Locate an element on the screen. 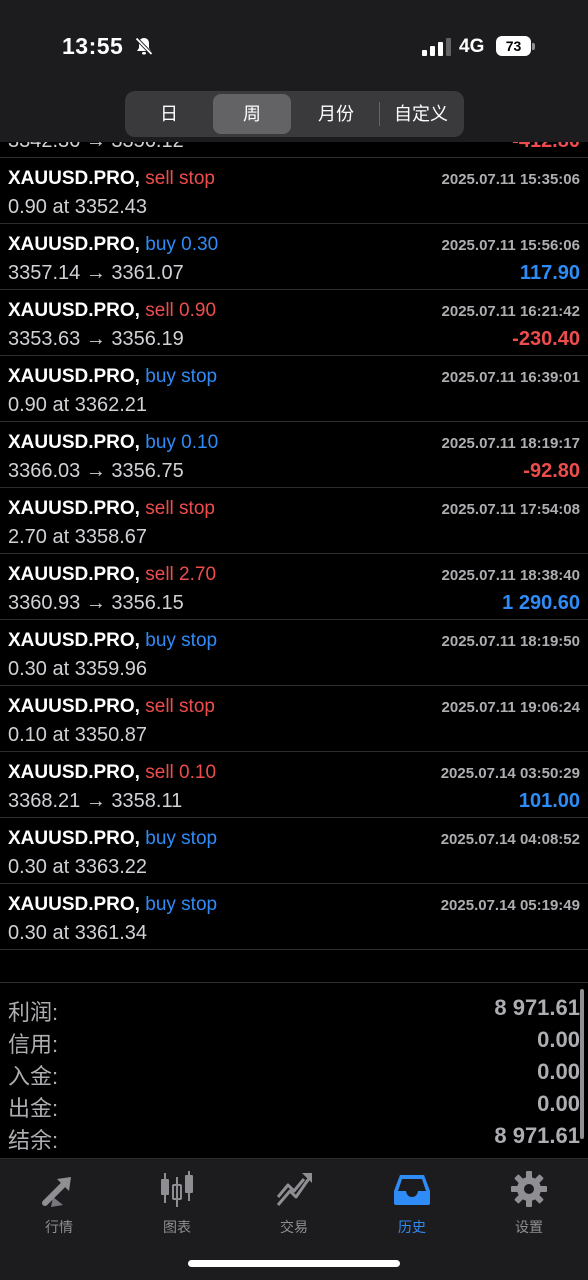 The height and width of the screenshot is (1280, 588). tab-quotes: 行情 is located at coordinates (59, 1202).